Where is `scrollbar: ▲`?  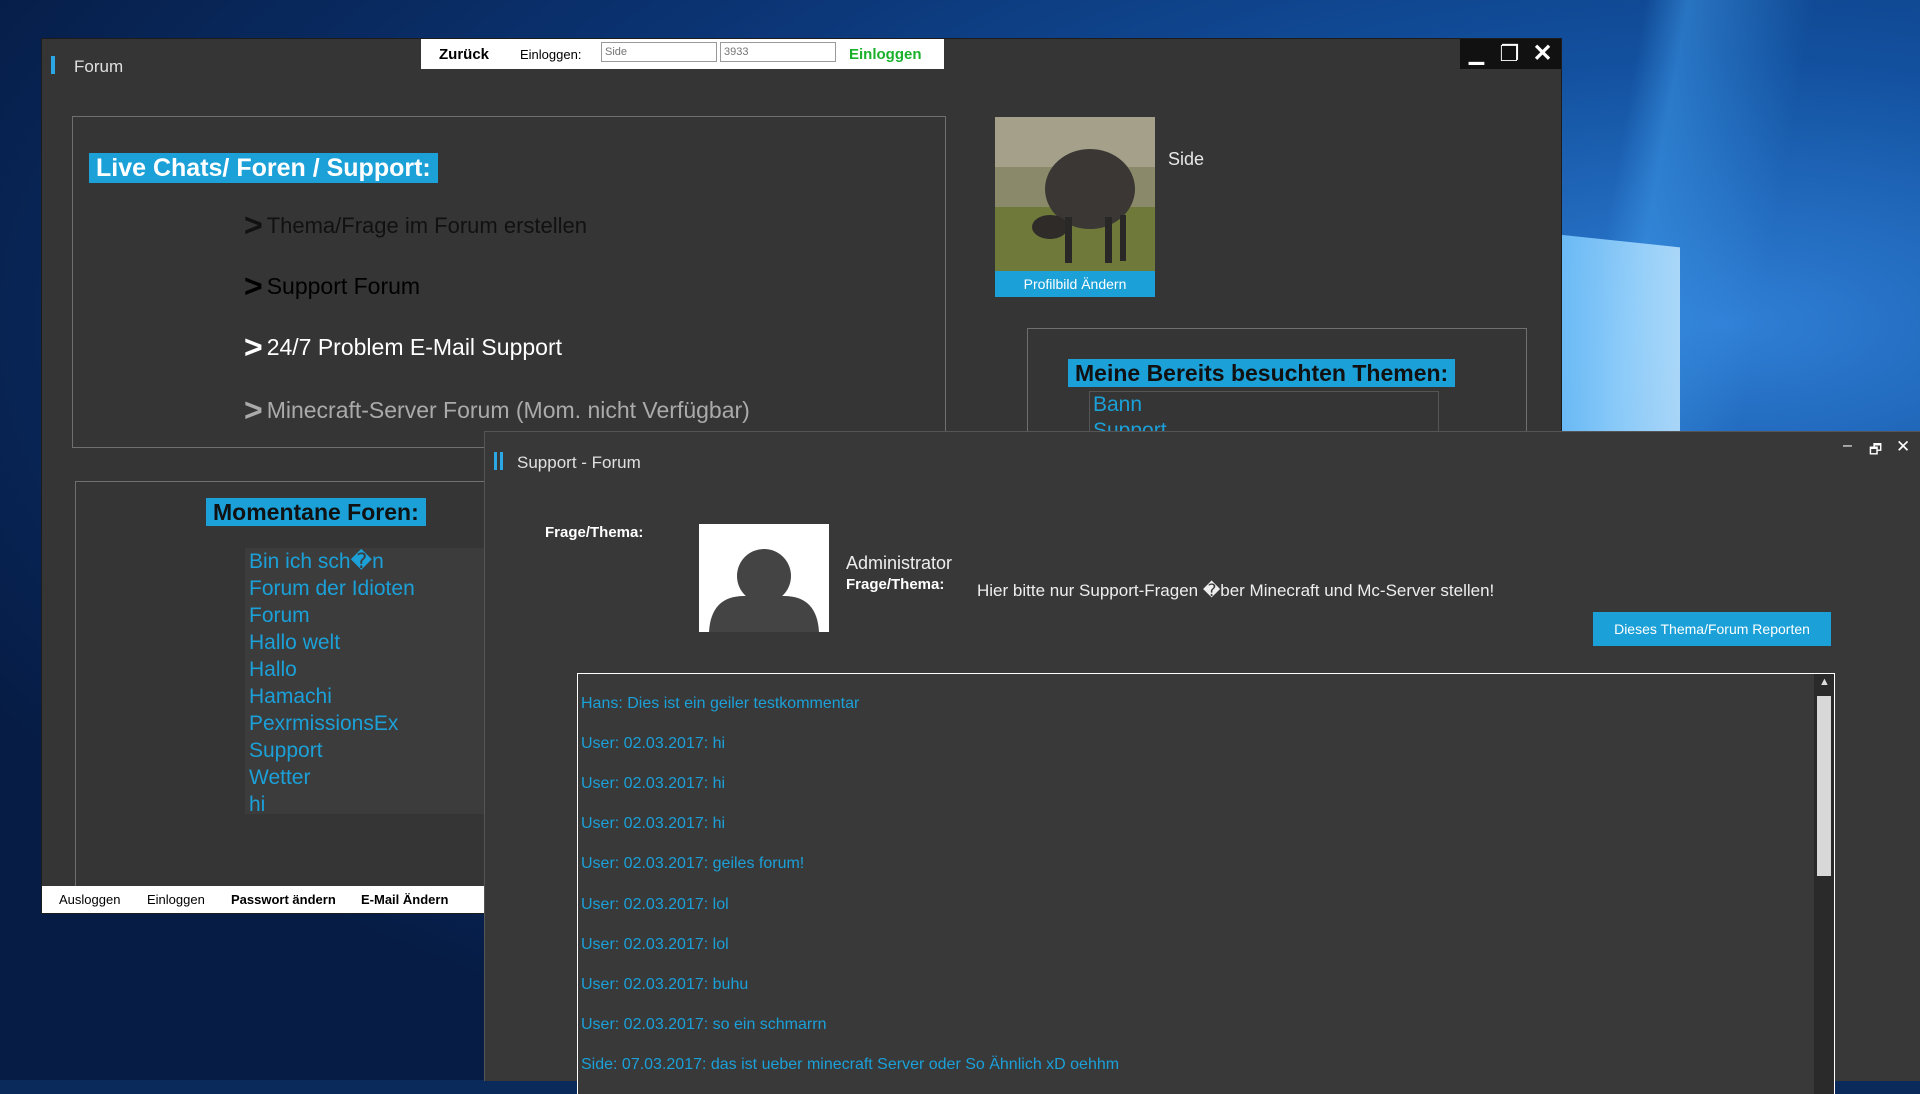
scrollbar: ▲ is located at coordinates (1824, 884).